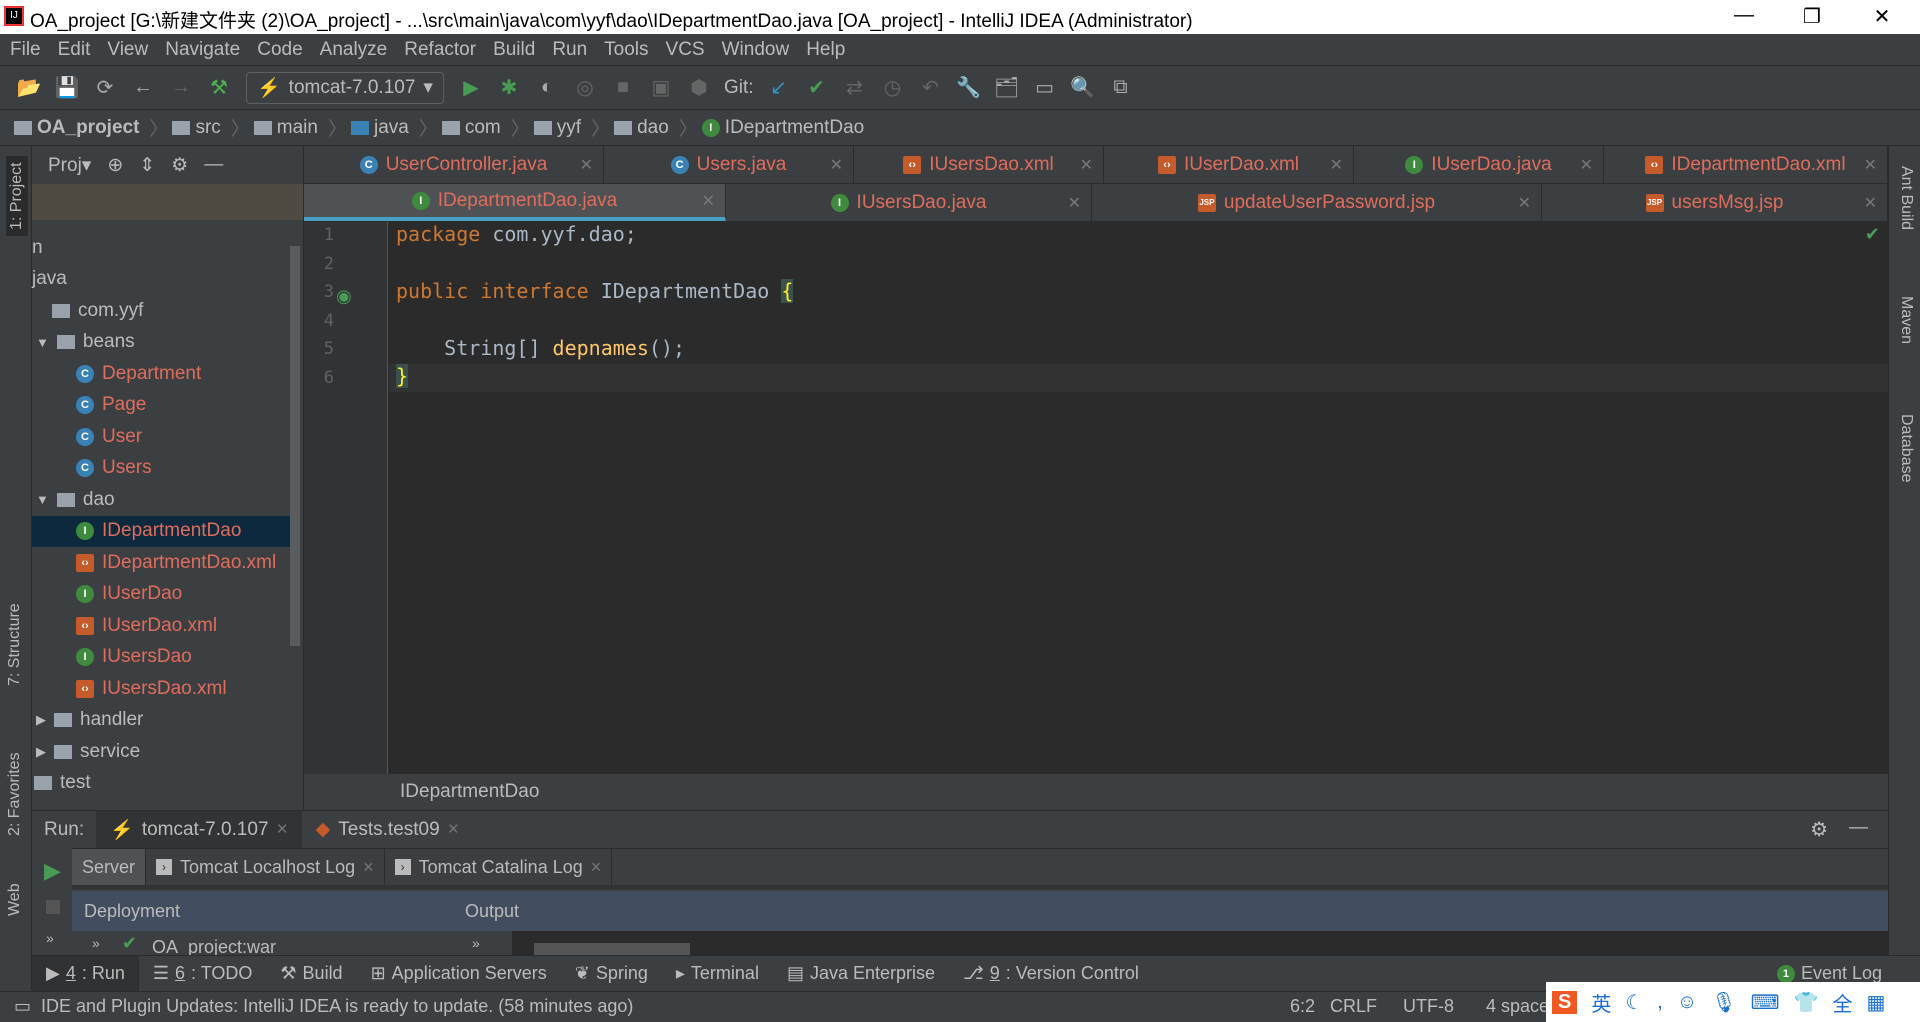  I want to click on locate-icon: ⊕, so click(115, 165).